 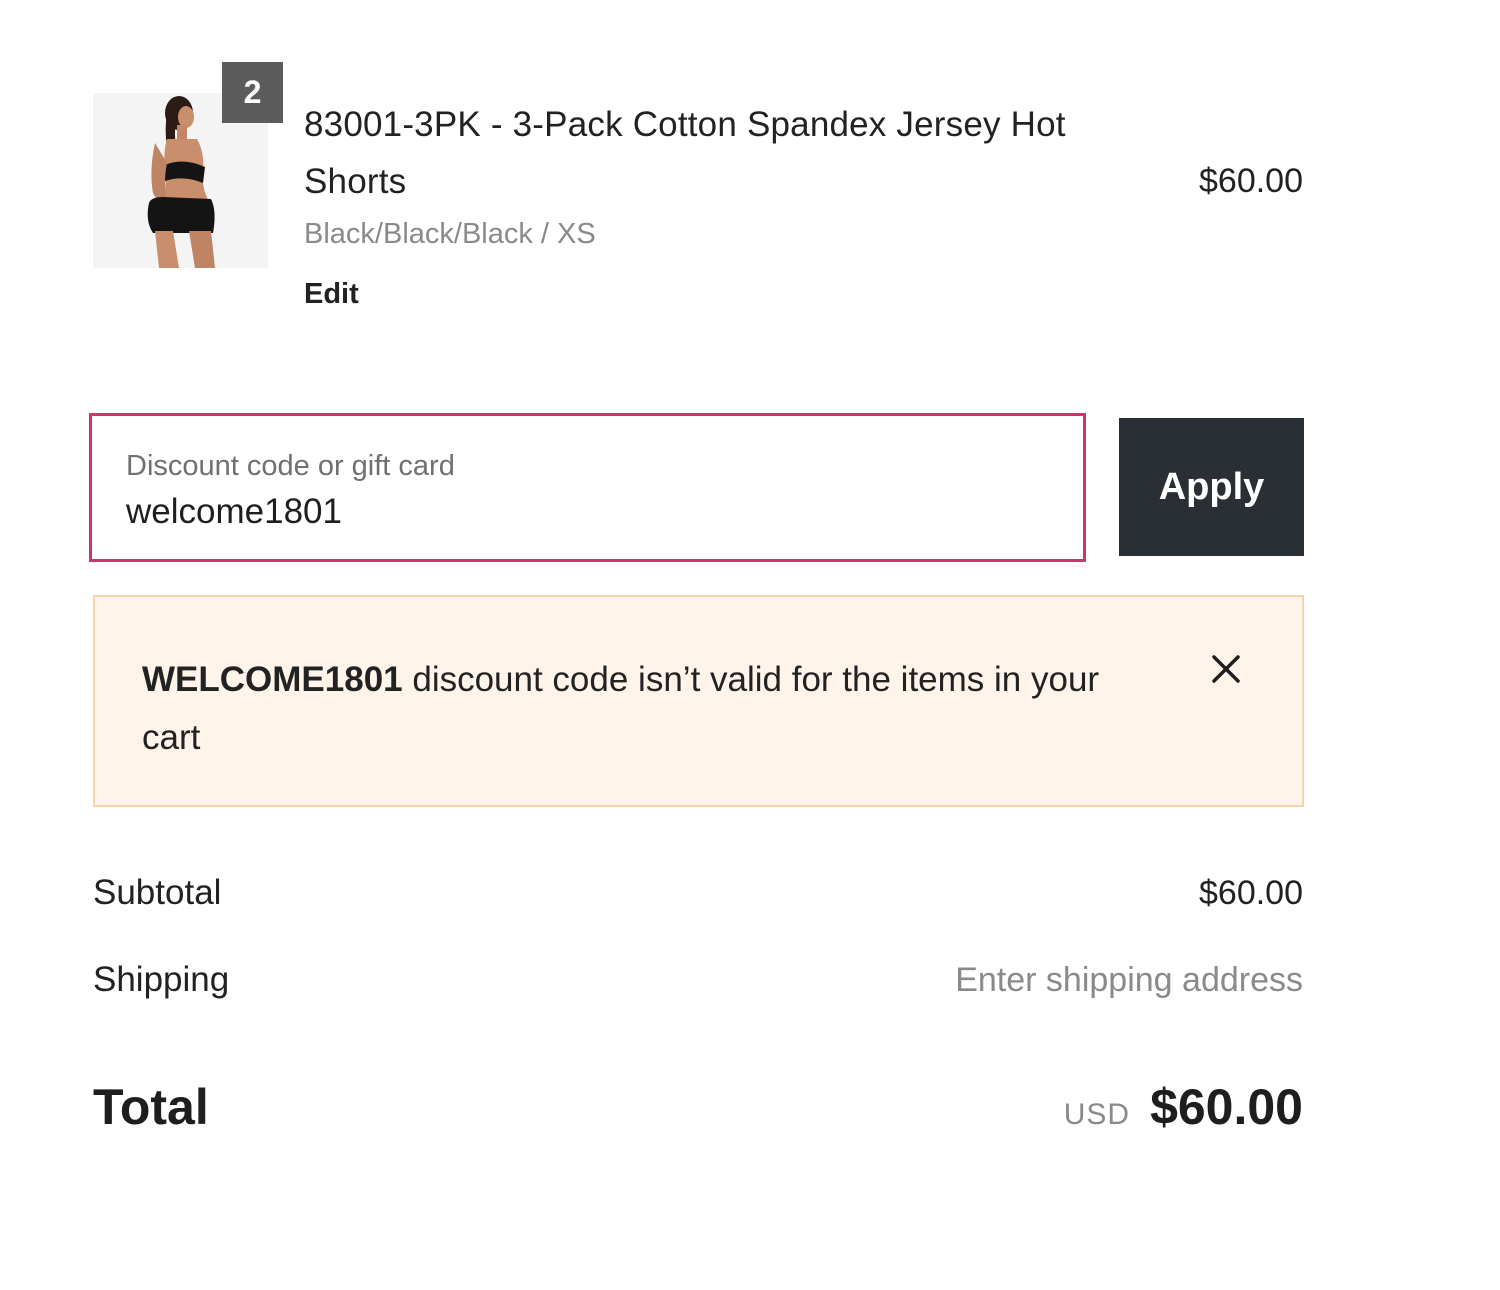 What do you see at coordinates (252, 92) in the screenshot?
I see `quantity-badge: 2` at bounding box center [252, 92].